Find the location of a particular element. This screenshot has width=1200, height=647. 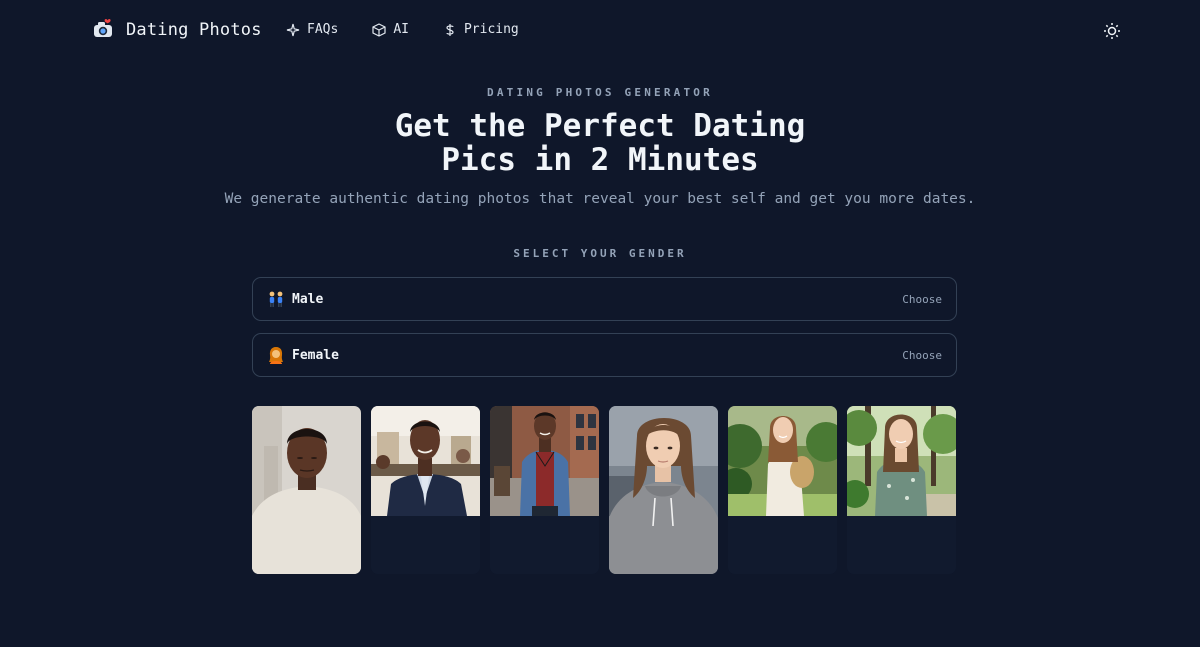

woman-emoji-icon is located at coordinates (276, 355).